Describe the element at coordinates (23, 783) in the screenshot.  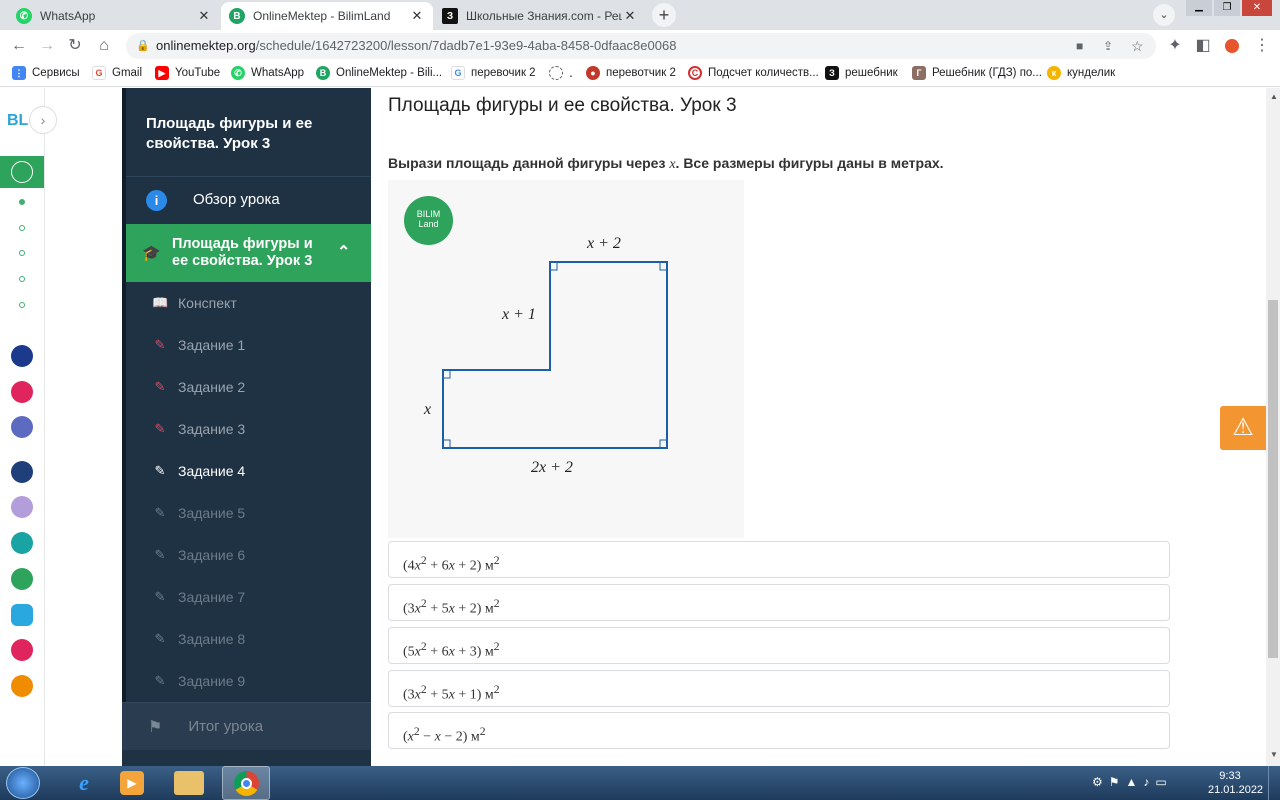
I see `start-button` at that location.